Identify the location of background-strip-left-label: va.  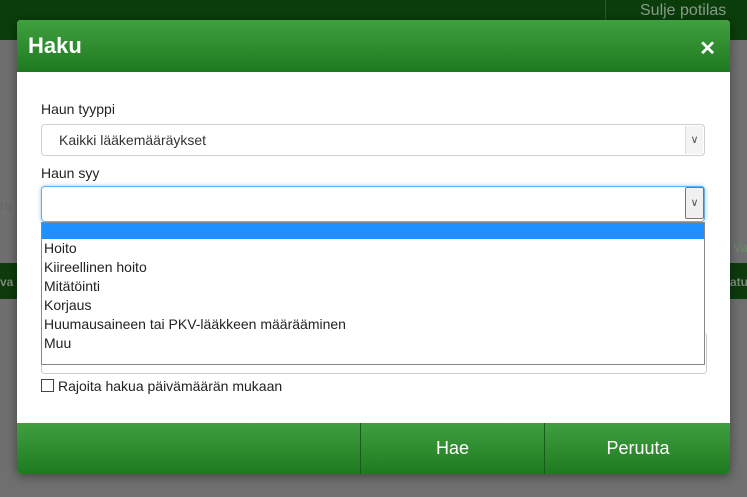
(7, 282).